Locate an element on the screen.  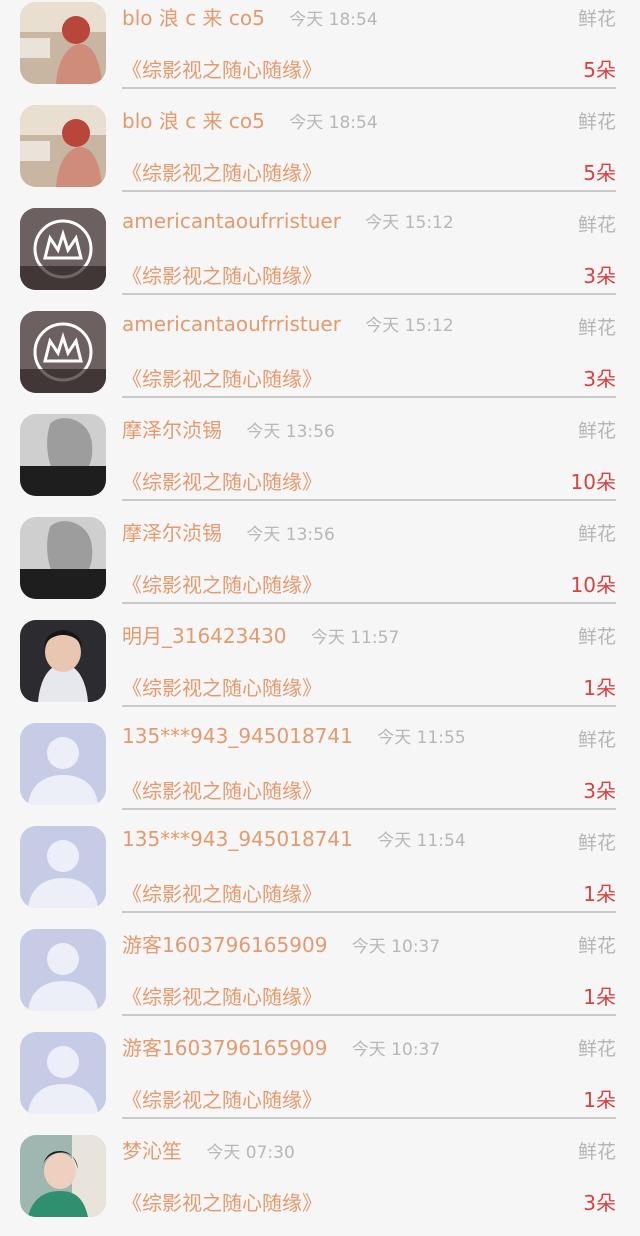
username: 梦沁笙 今天 07:30 is located at coordinates (208, 1149).